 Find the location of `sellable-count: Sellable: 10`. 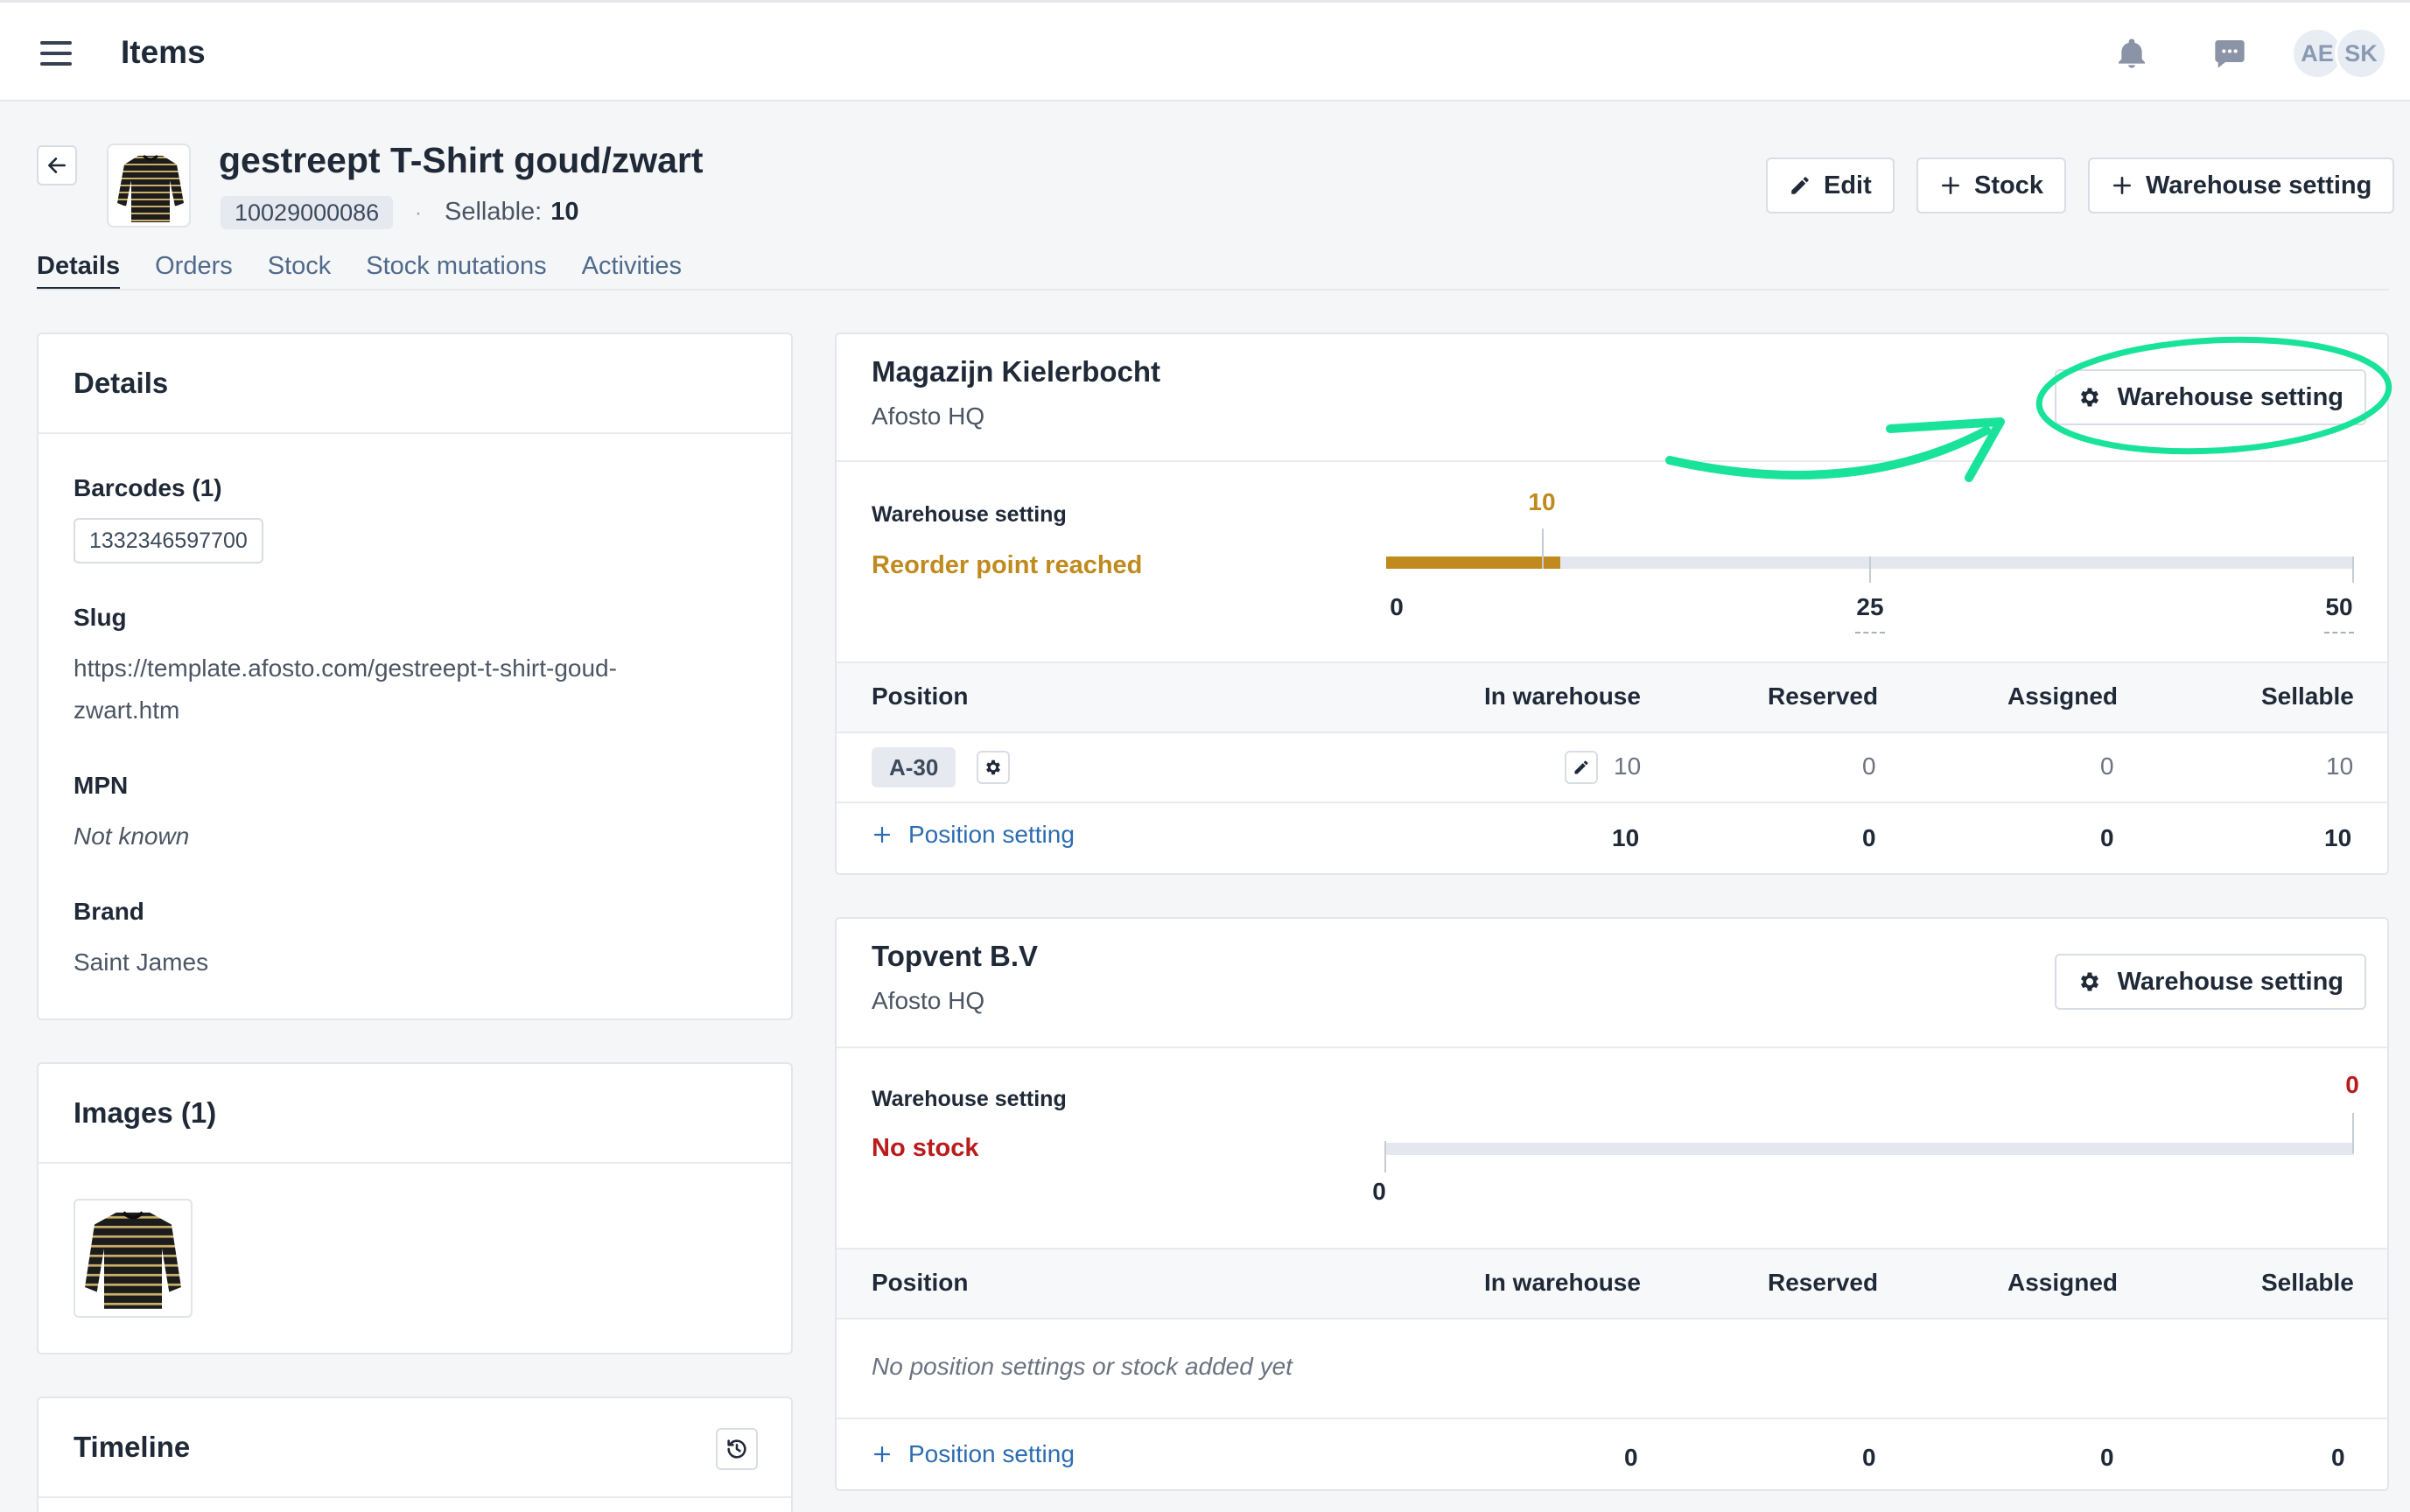

sellable-count: Sellable: 10 is located at coordinates (512, 212).